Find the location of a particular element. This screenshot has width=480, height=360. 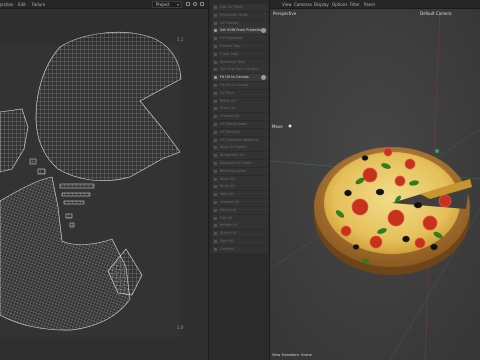

tool-item: Unwrap UV is located at coordinates (240, 117).